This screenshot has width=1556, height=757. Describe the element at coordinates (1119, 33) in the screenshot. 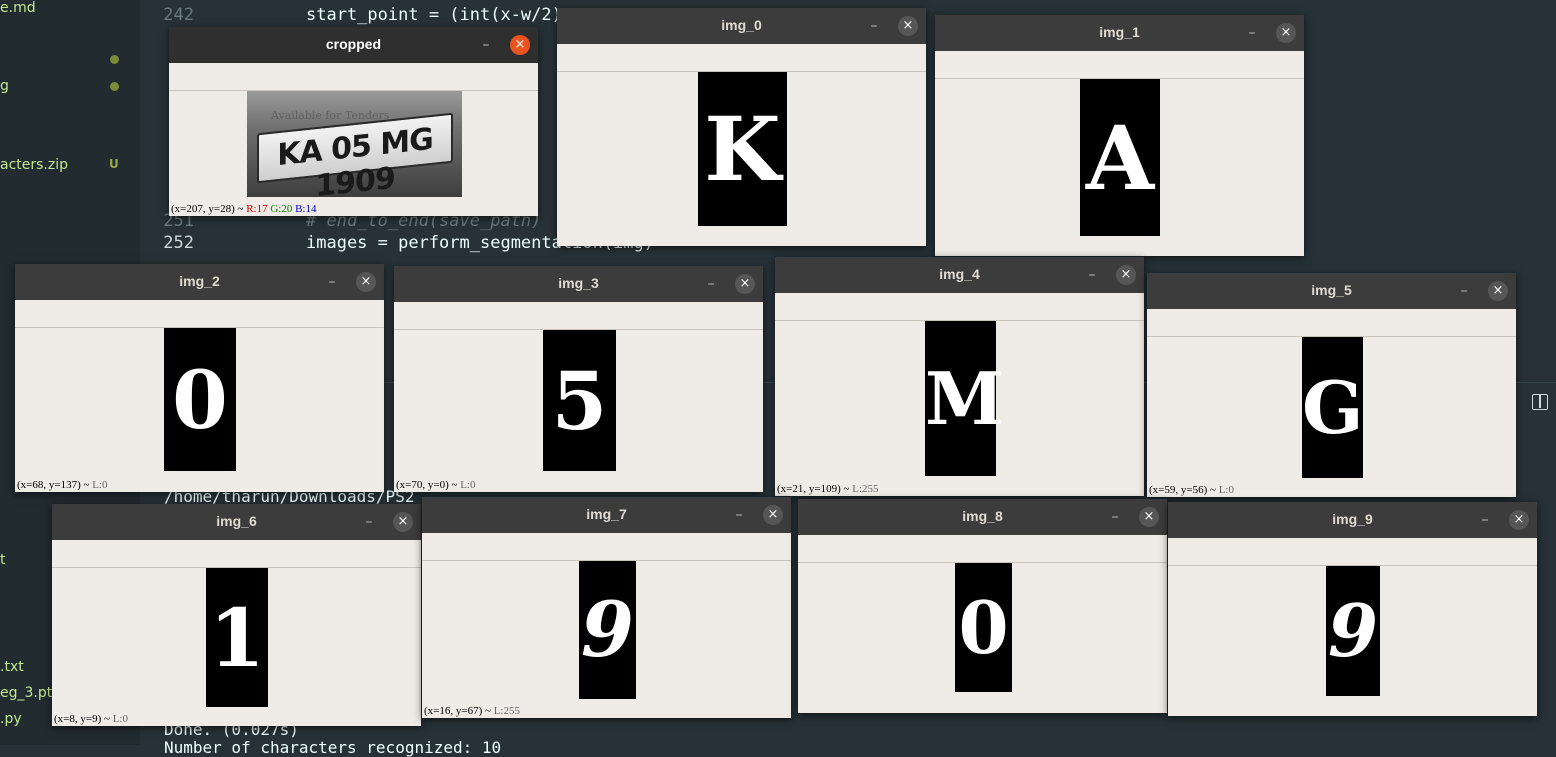

I see `window-titlebar: img_1 – ×` at that location.